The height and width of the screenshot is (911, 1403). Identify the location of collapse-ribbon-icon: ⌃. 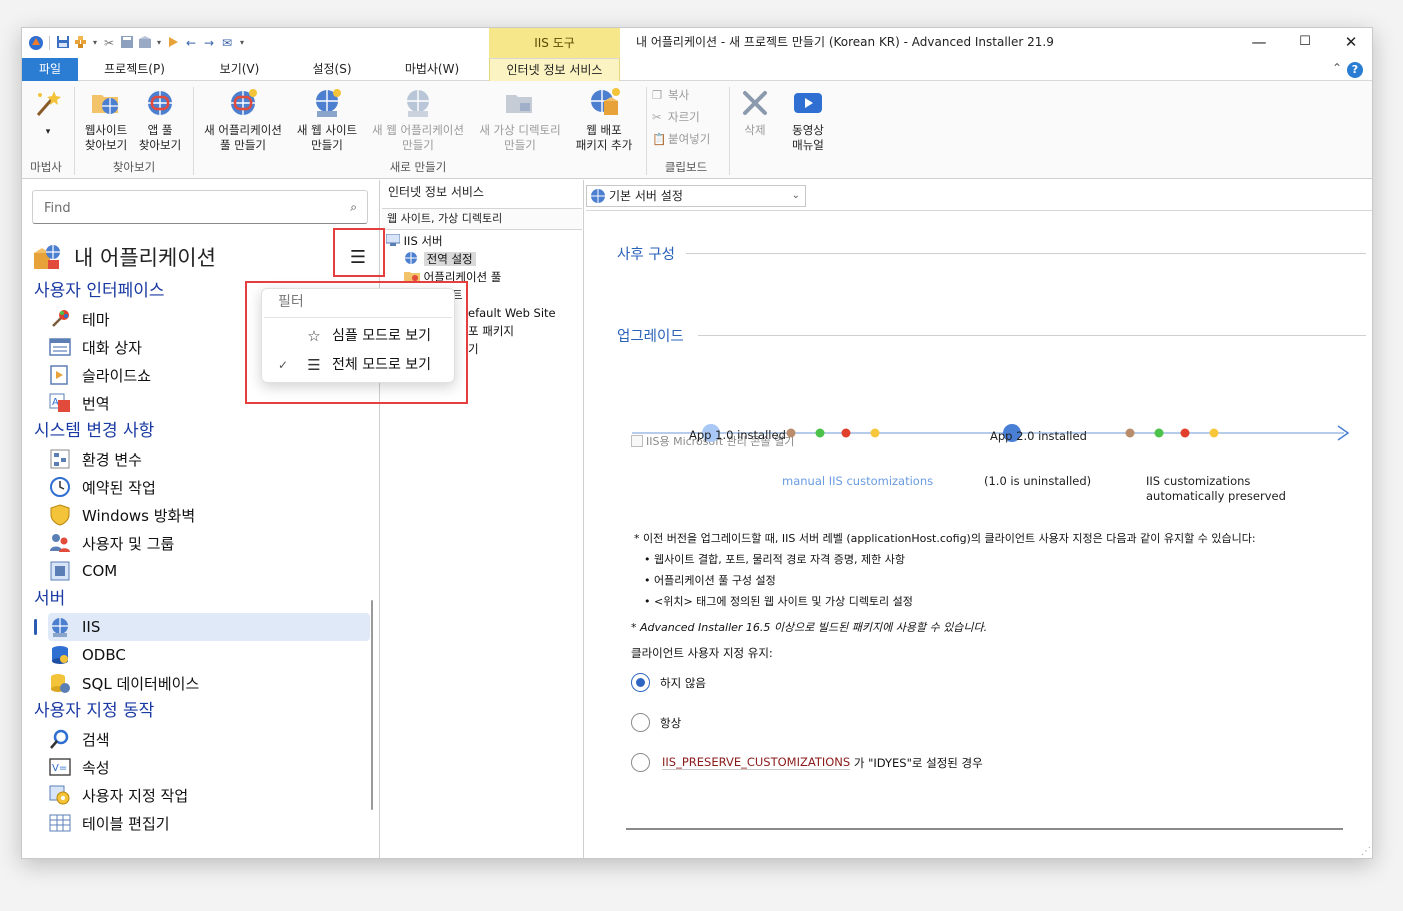
(1337, 68).